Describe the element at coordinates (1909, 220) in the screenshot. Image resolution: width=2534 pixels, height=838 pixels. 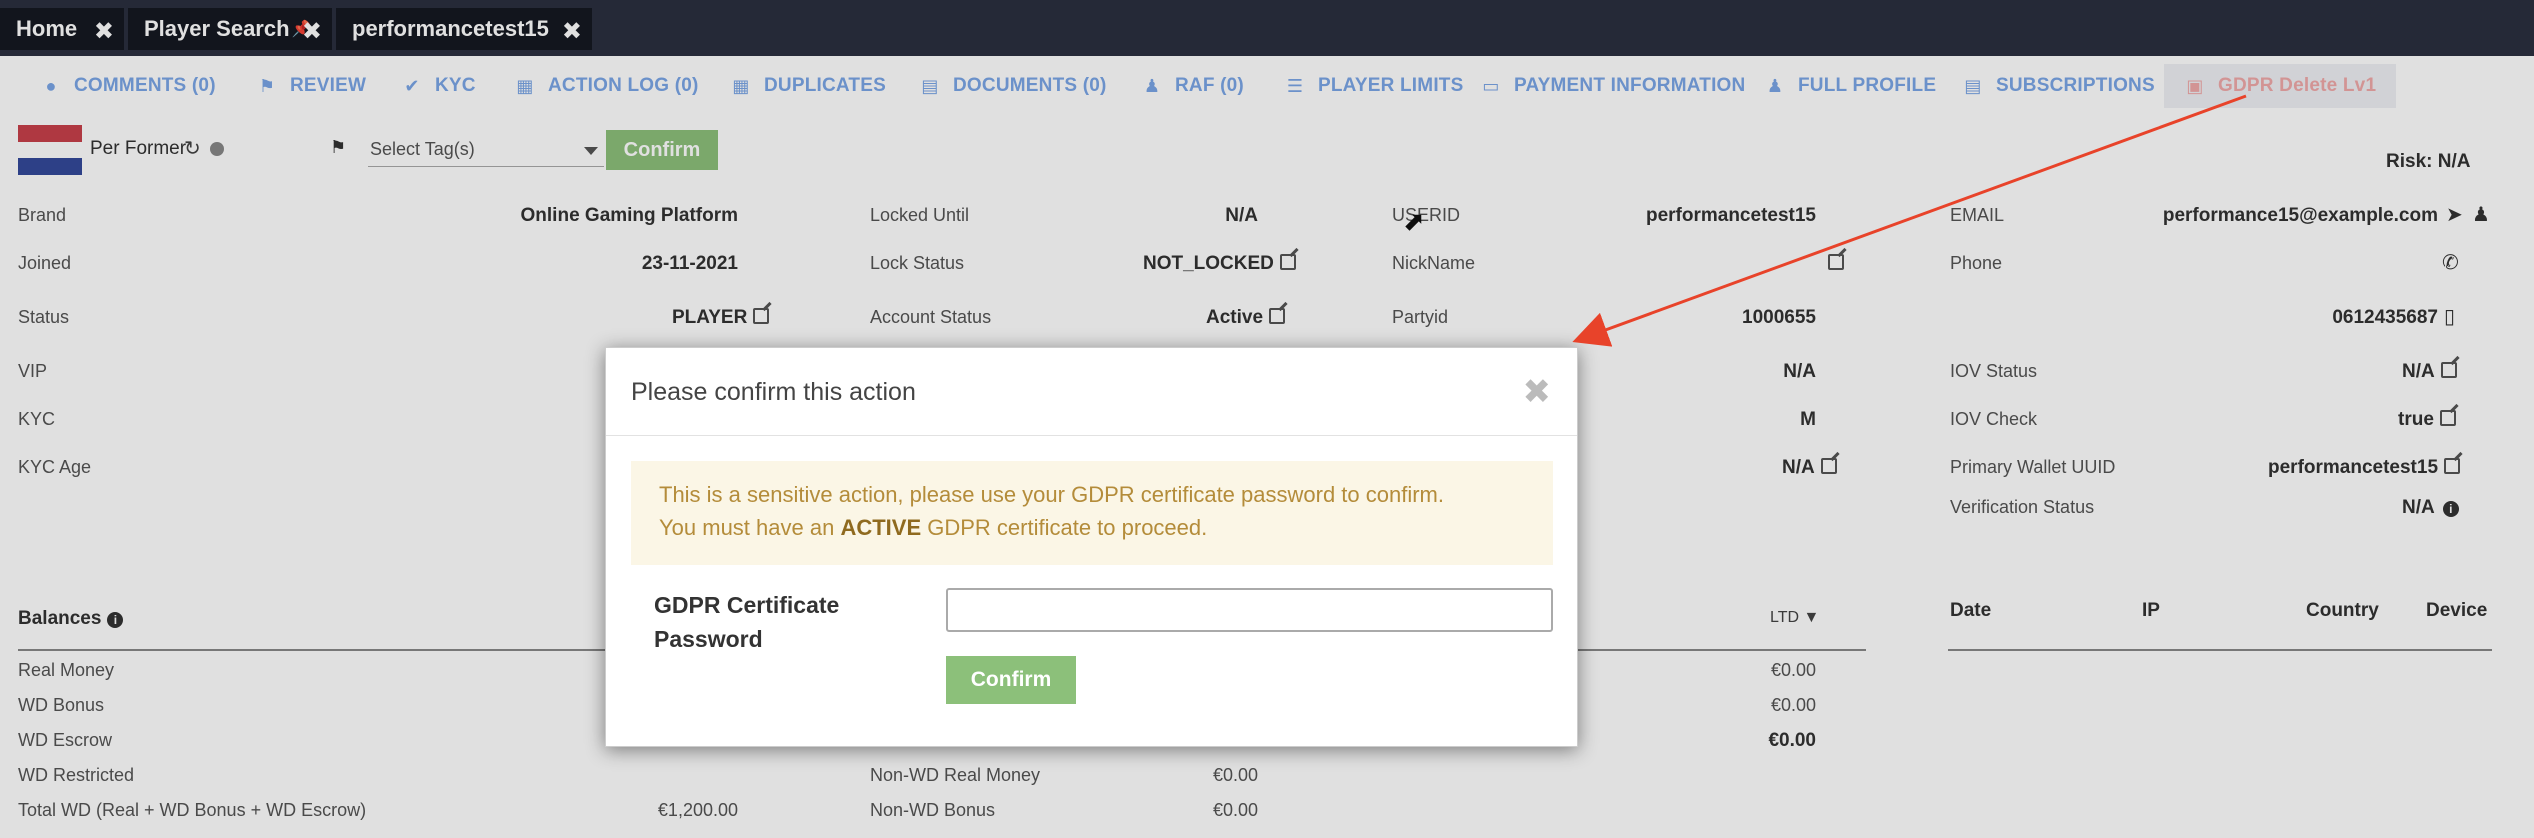
I see `annotation-arrow` at that location.